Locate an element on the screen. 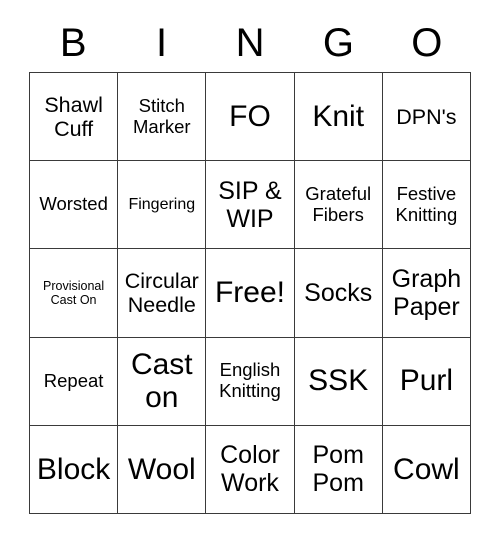 The width and height of the screenshot is (500, 544). bingo-cell: Socks is located at coordinates (338, 293).